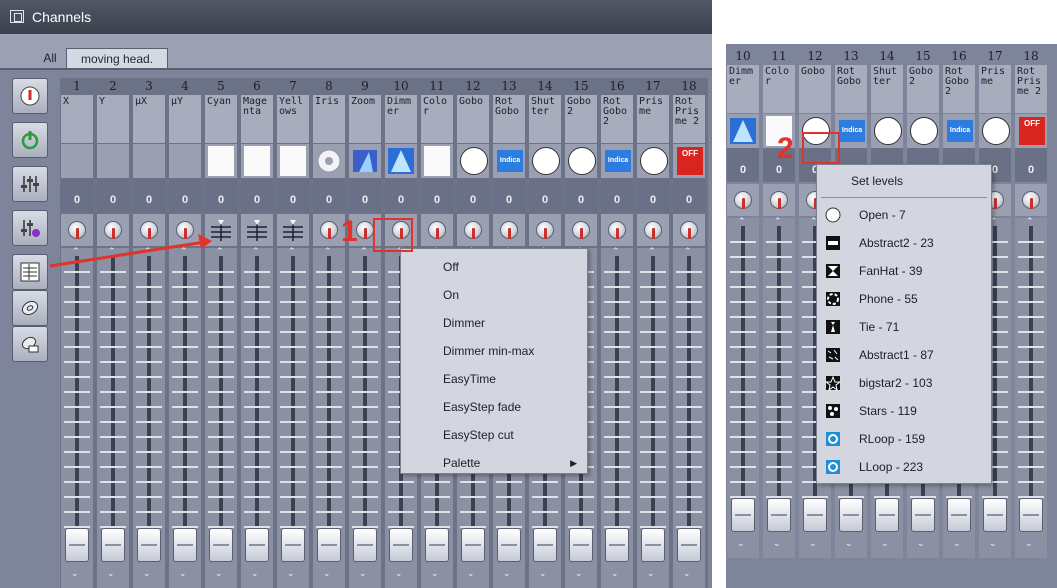 Image resolution: width=1057 pixels, height=588 pixels. What do you see at coordinates (50, 58) in the screenshot?
I see `tab-all: All` at bounding box center [50, 58].